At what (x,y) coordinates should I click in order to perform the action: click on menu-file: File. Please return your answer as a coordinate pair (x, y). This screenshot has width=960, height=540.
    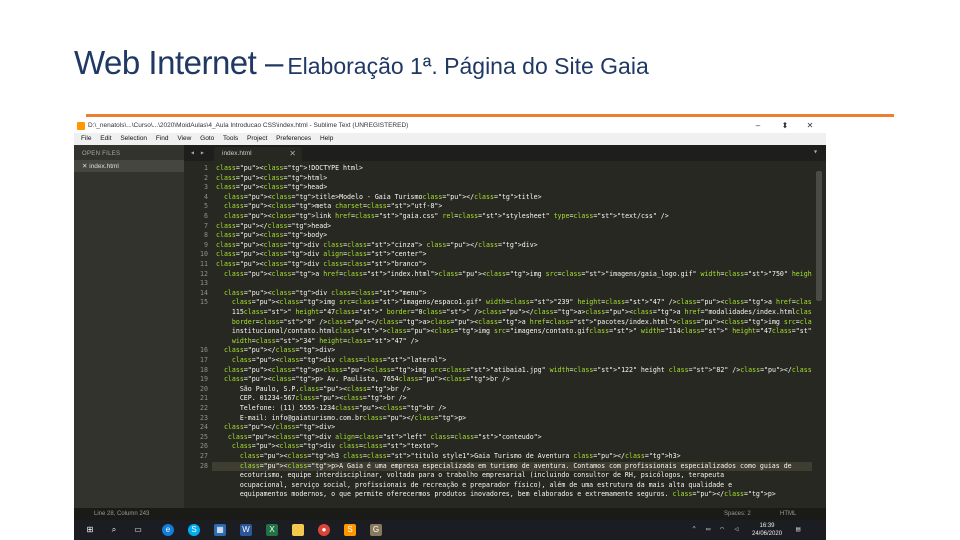
    Looking at the image, I should click on (86, 139).